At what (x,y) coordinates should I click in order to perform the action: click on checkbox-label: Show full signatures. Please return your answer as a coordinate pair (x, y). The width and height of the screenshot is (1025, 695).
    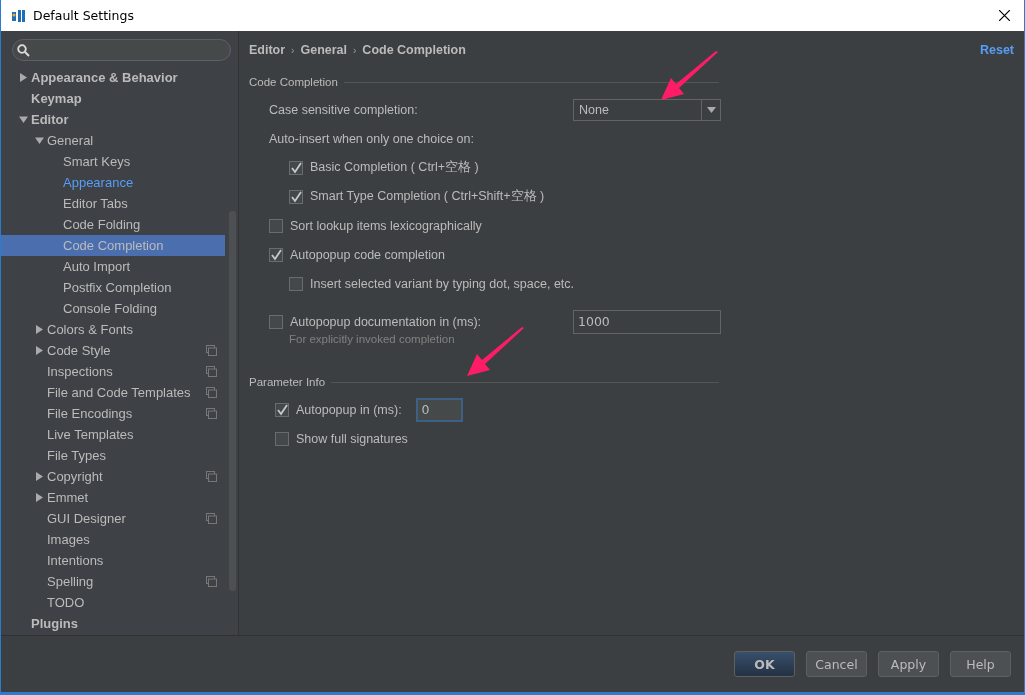
    Looking at the image, I should click on (352, 438).